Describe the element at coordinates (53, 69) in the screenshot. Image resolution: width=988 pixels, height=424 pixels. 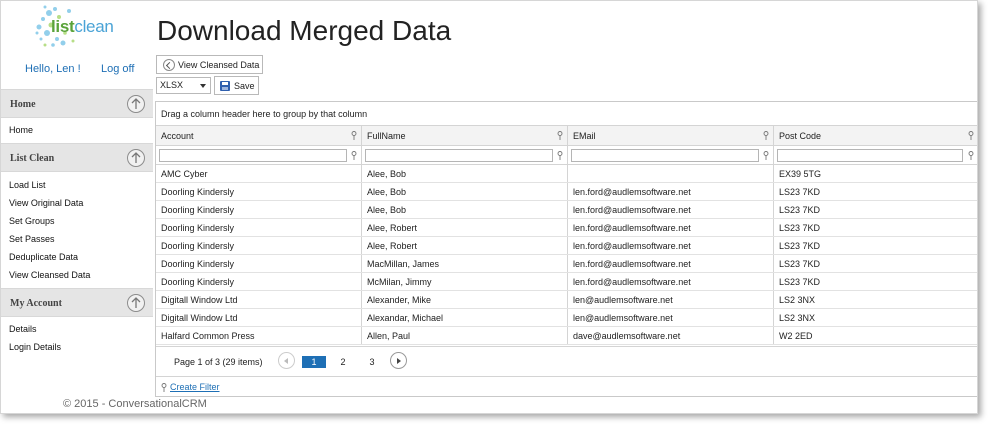
I see `user-greeting-link: Hello, Len !` at that location.